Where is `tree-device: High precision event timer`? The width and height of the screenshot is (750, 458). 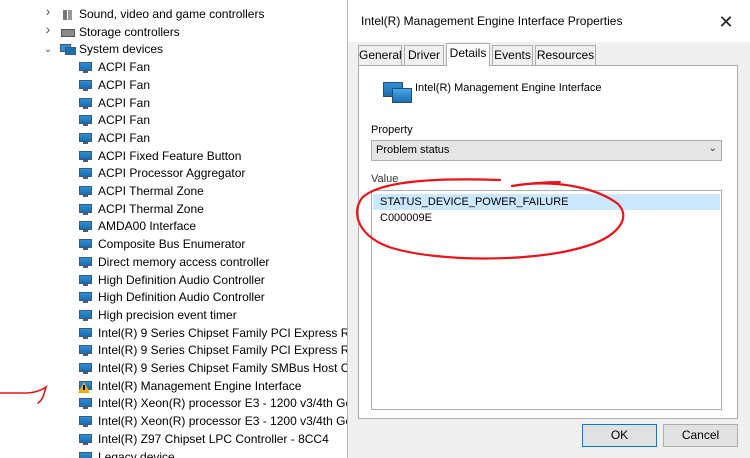
tree-device: High precision event timer is located at coordinates (175, 316).